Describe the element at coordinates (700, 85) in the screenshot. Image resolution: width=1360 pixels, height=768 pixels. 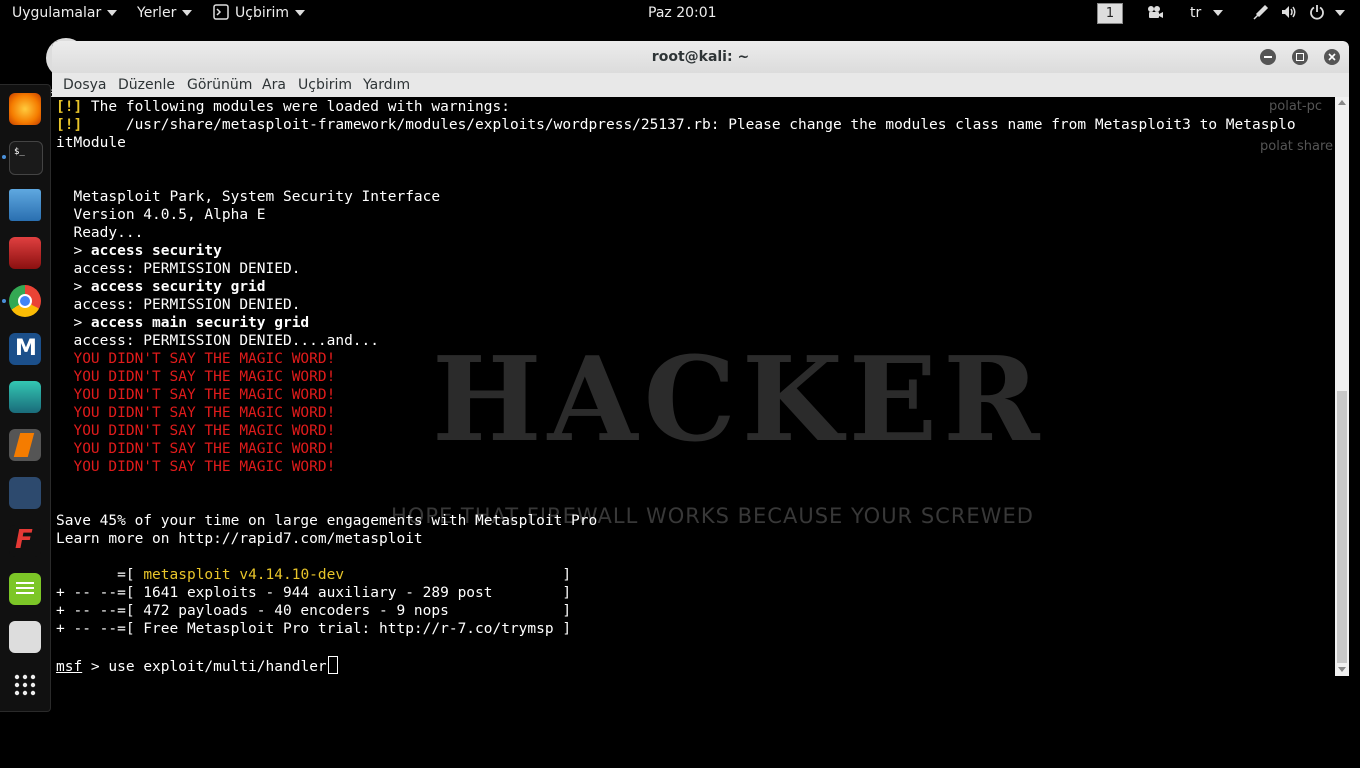
I see `menu-bar: Dosya Düzenle Görünüm Ara Uçbirim Yardım` at that location.